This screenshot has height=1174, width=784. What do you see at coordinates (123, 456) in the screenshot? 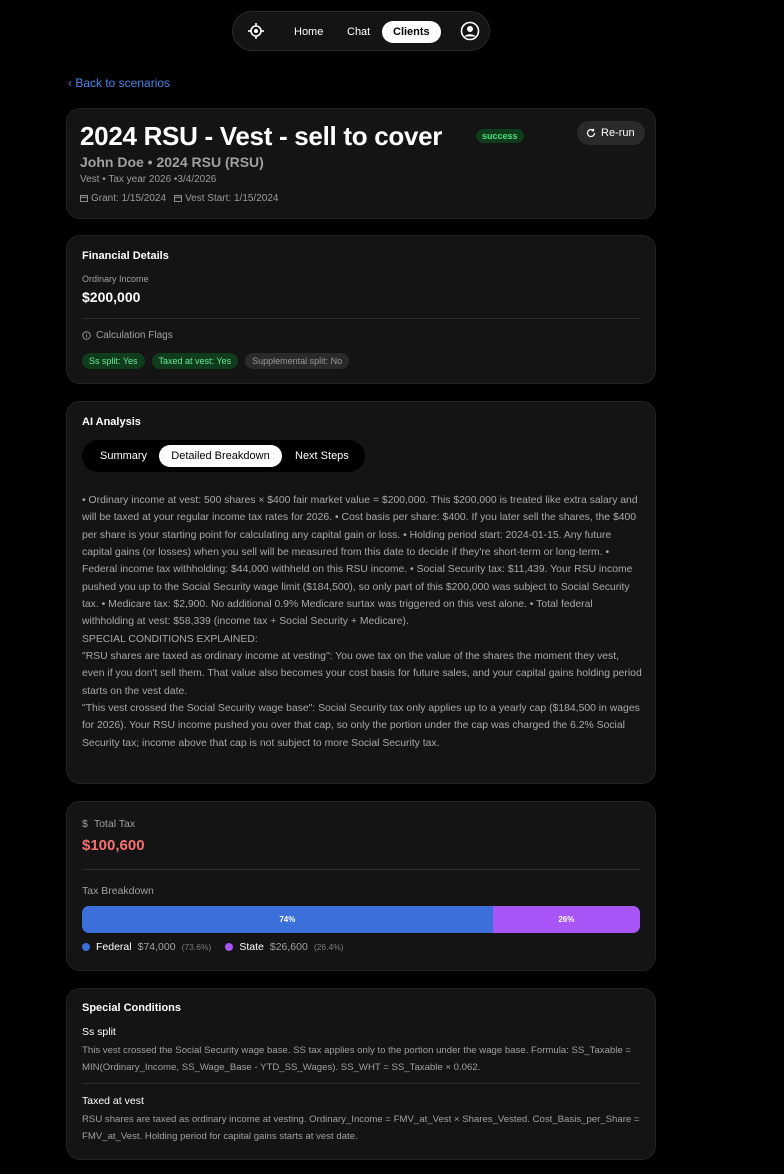
I see `tab-summary: Summary` at bounding box center [123, 456].